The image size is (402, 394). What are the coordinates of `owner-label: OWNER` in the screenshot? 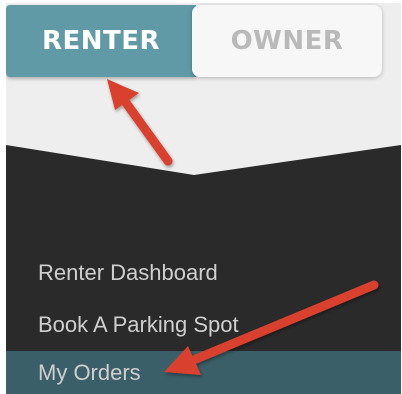 It's located at (287, 41).